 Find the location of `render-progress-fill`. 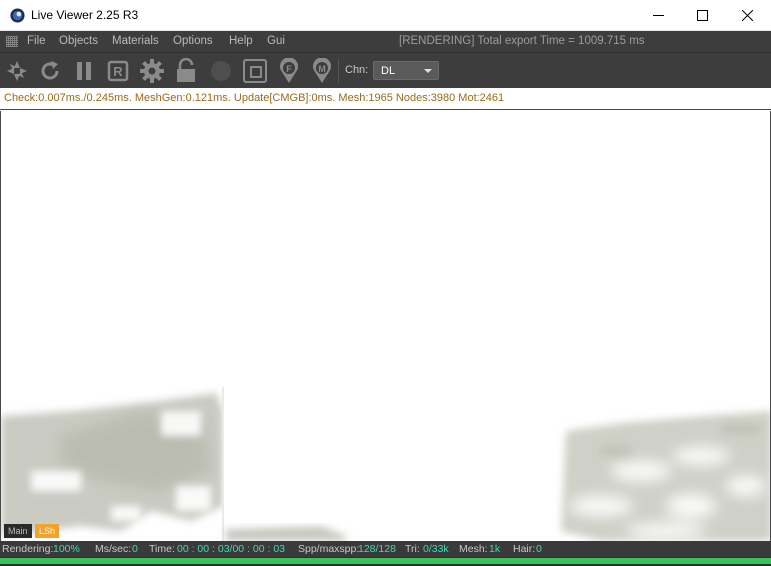

render-progress-fill is located at coordinates (385, 561).